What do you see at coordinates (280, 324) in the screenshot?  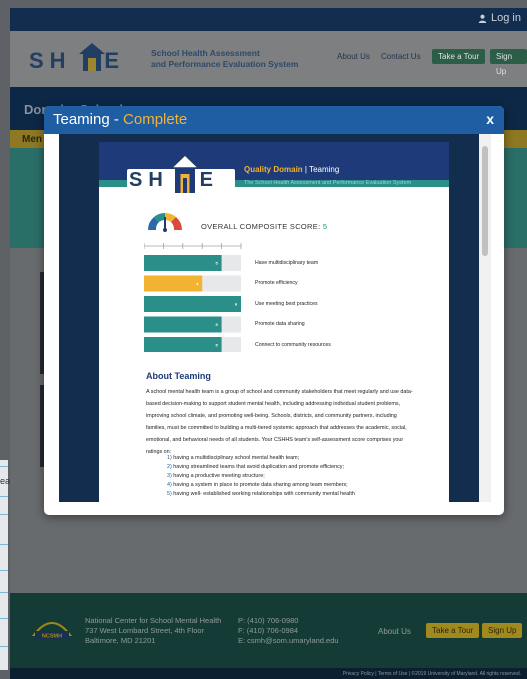 I see `bar-category-label: Promote data sharing` at bounding box center [280, 324].